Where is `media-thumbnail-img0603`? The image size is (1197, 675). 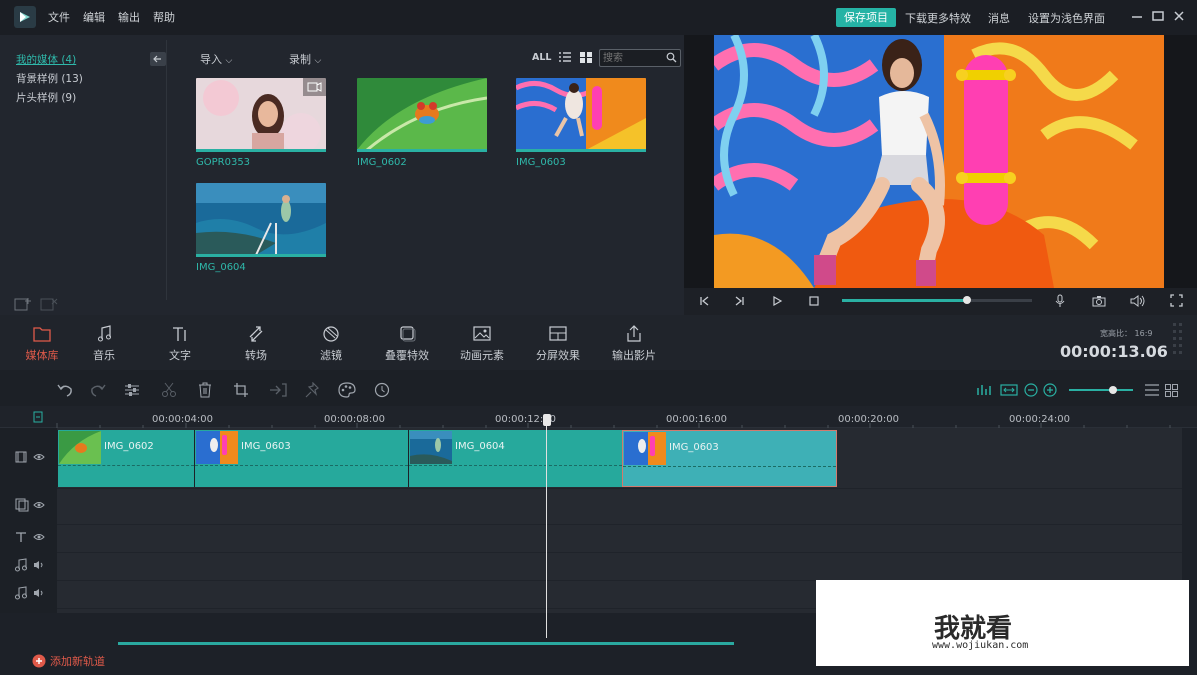 media-thumbnail-img0603 is located at coordinates (581, 114).